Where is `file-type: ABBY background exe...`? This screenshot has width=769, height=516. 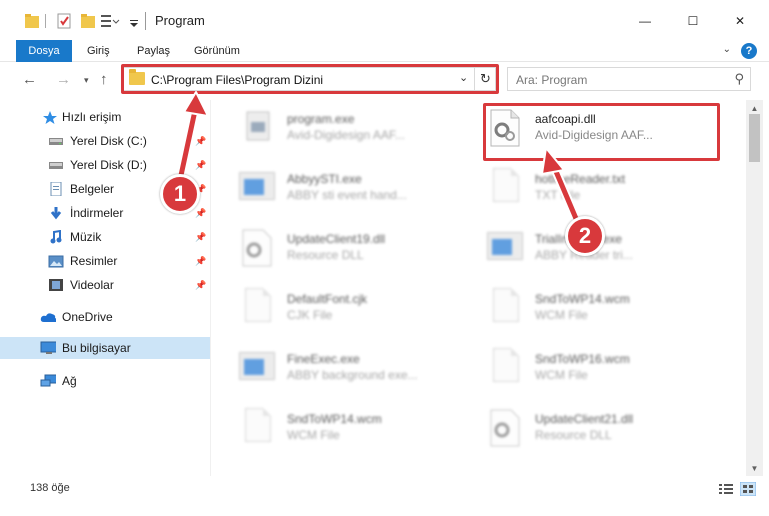
file-type: ABBY background exe... is located at coordinates (352, 375).